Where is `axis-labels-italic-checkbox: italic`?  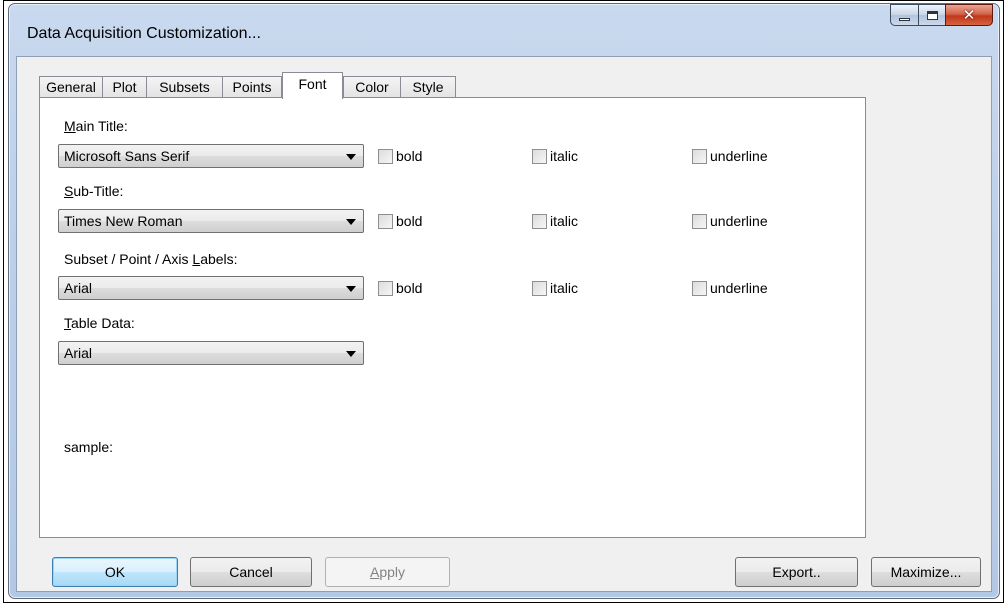 axis-labels-italic-checkbox: italic is located at coordinates (555, 288).